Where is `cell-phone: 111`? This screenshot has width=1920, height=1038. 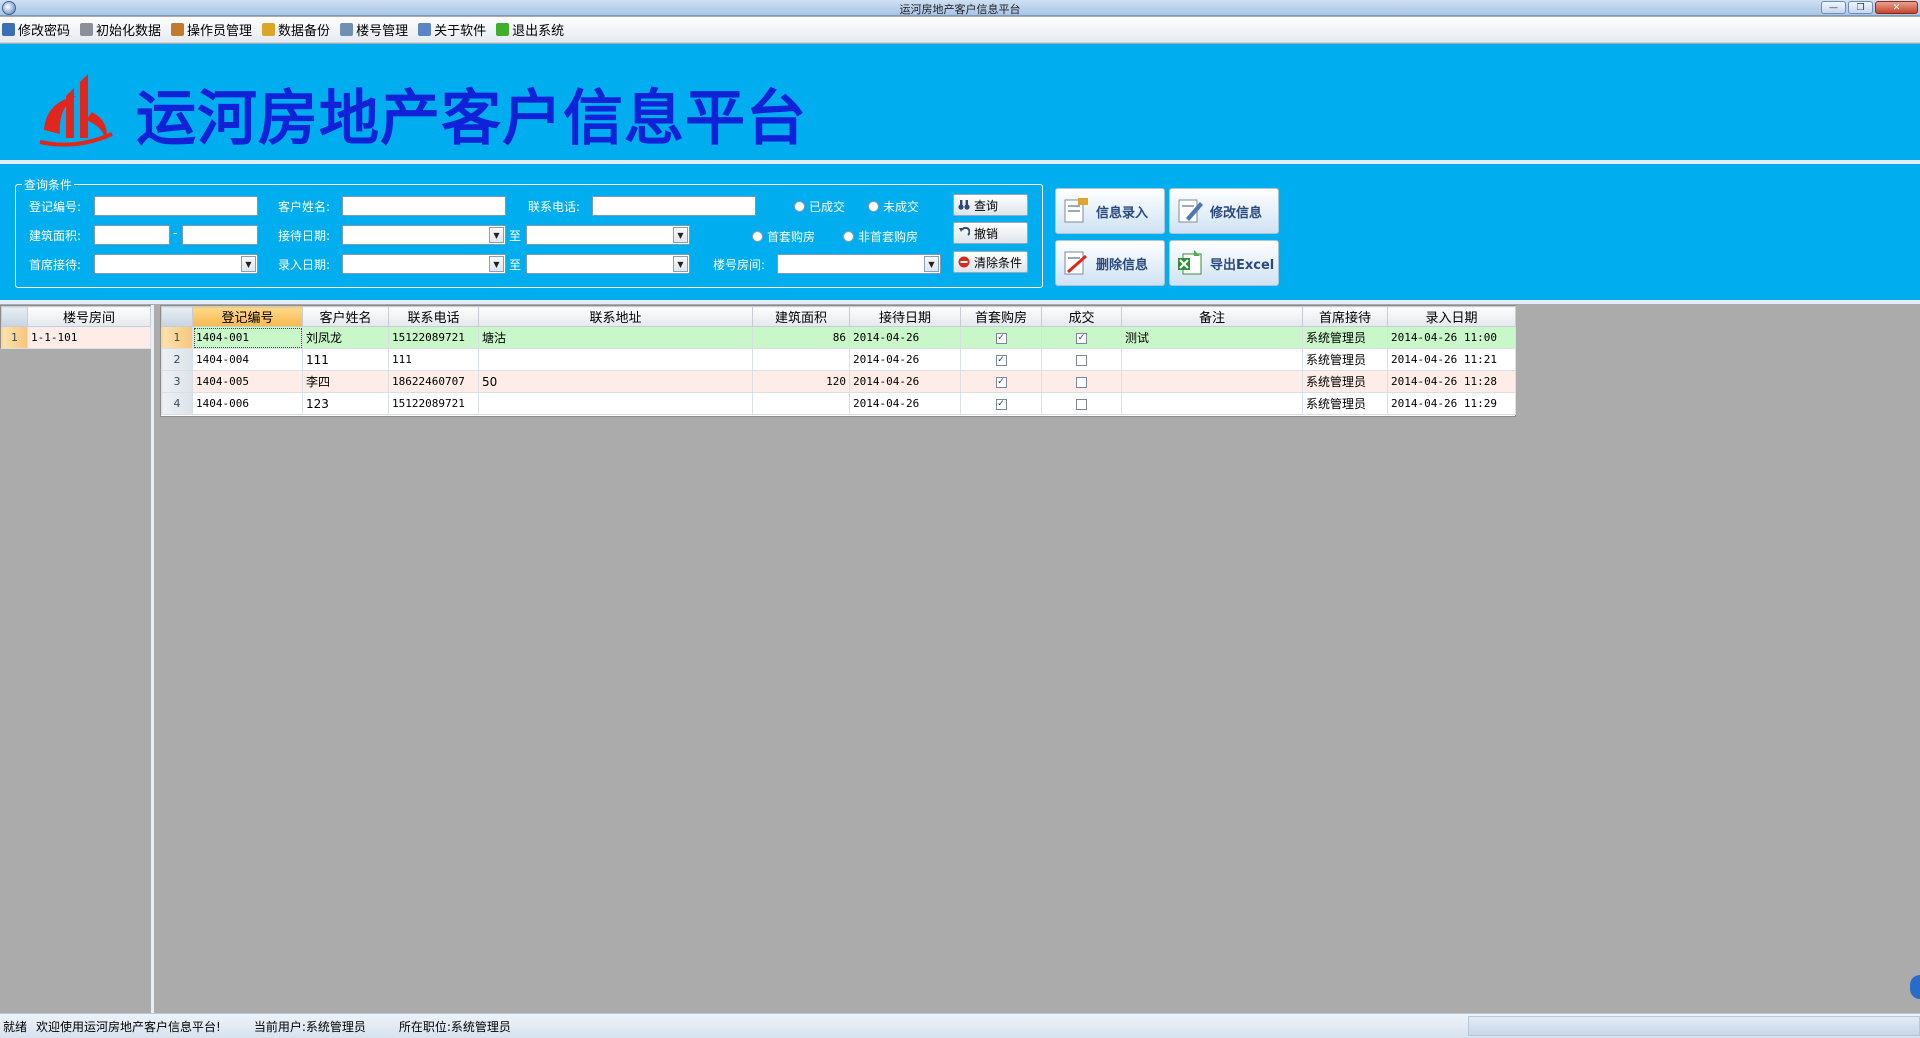
cell-phone: 111 is located at coordinates (433, 359).